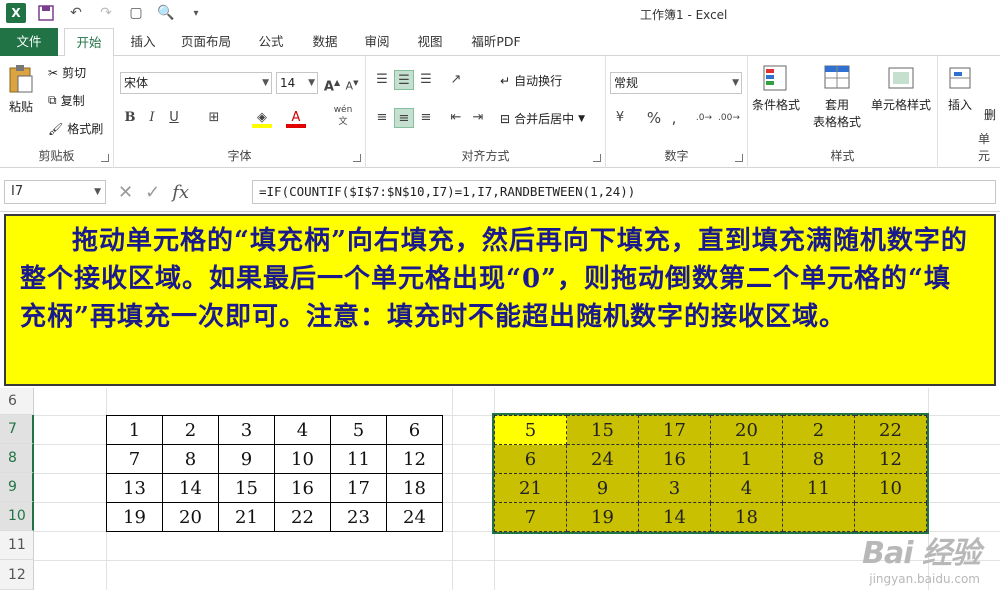  Describe the element at coordinates (776, 88) in the screenshot. I see `conditional-format-button: 条件格式` at that location.